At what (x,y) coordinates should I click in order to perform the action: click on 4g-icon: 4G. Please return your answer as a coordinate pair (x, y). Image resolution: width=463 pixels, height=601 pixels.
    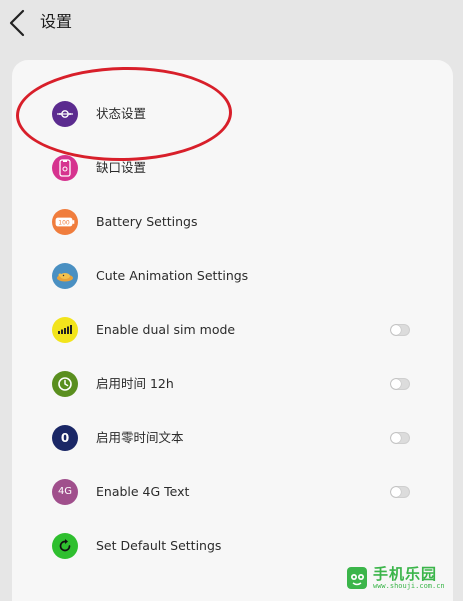
    Looking at the image, I should click on (65, 492).